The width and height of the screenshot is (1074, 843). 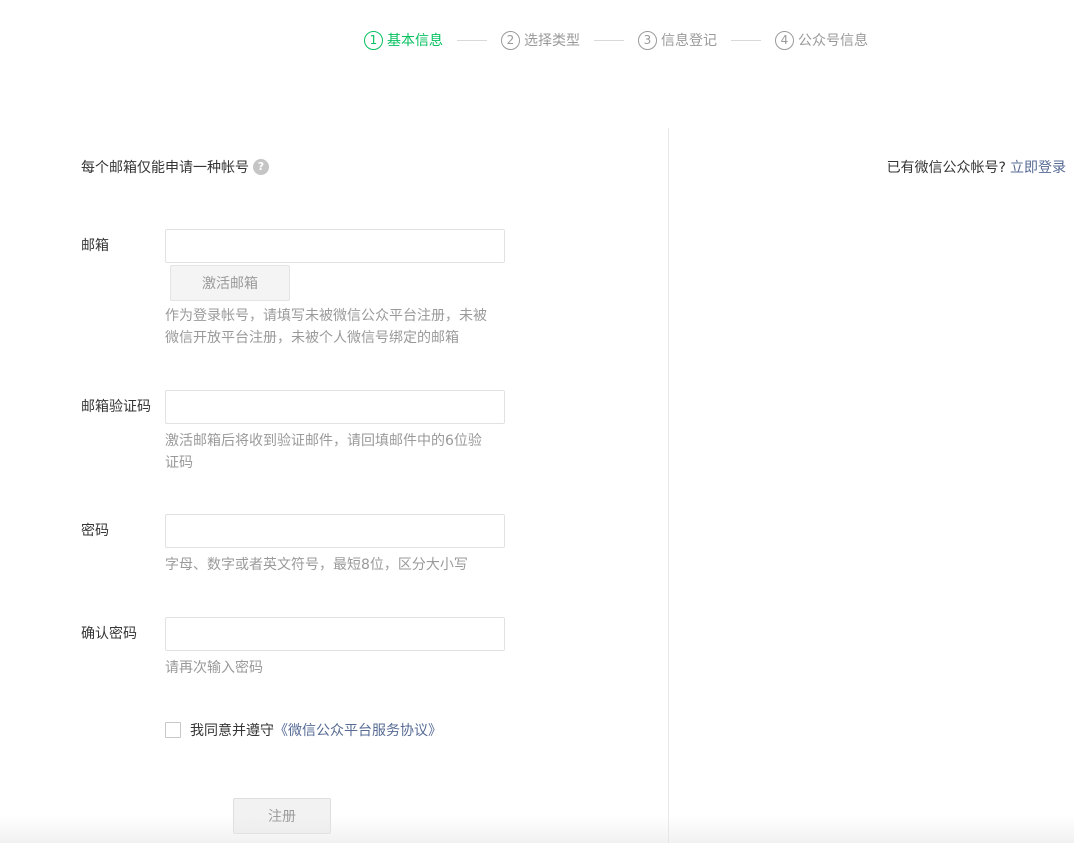 What do you see at coordinates (946, 168) in the screenshot?
I see `login-question: 已有微信公众帐号?` at bounding box center [946, 168].